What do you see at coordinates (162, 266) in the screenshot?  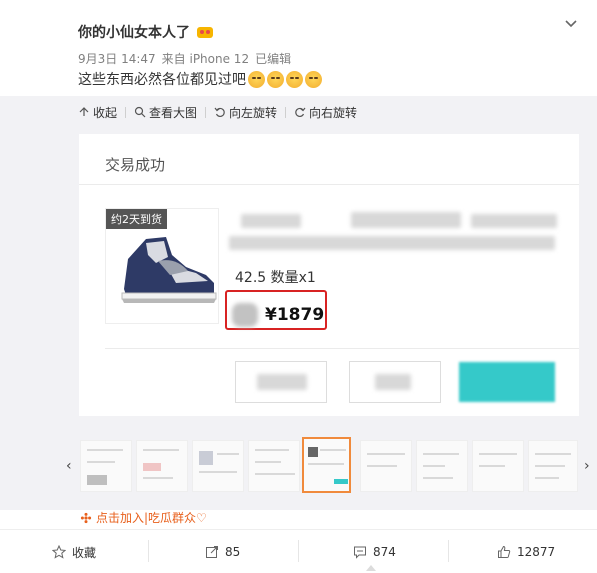 I see `product-image: 约2天到货` at bounding box center [162, 266].